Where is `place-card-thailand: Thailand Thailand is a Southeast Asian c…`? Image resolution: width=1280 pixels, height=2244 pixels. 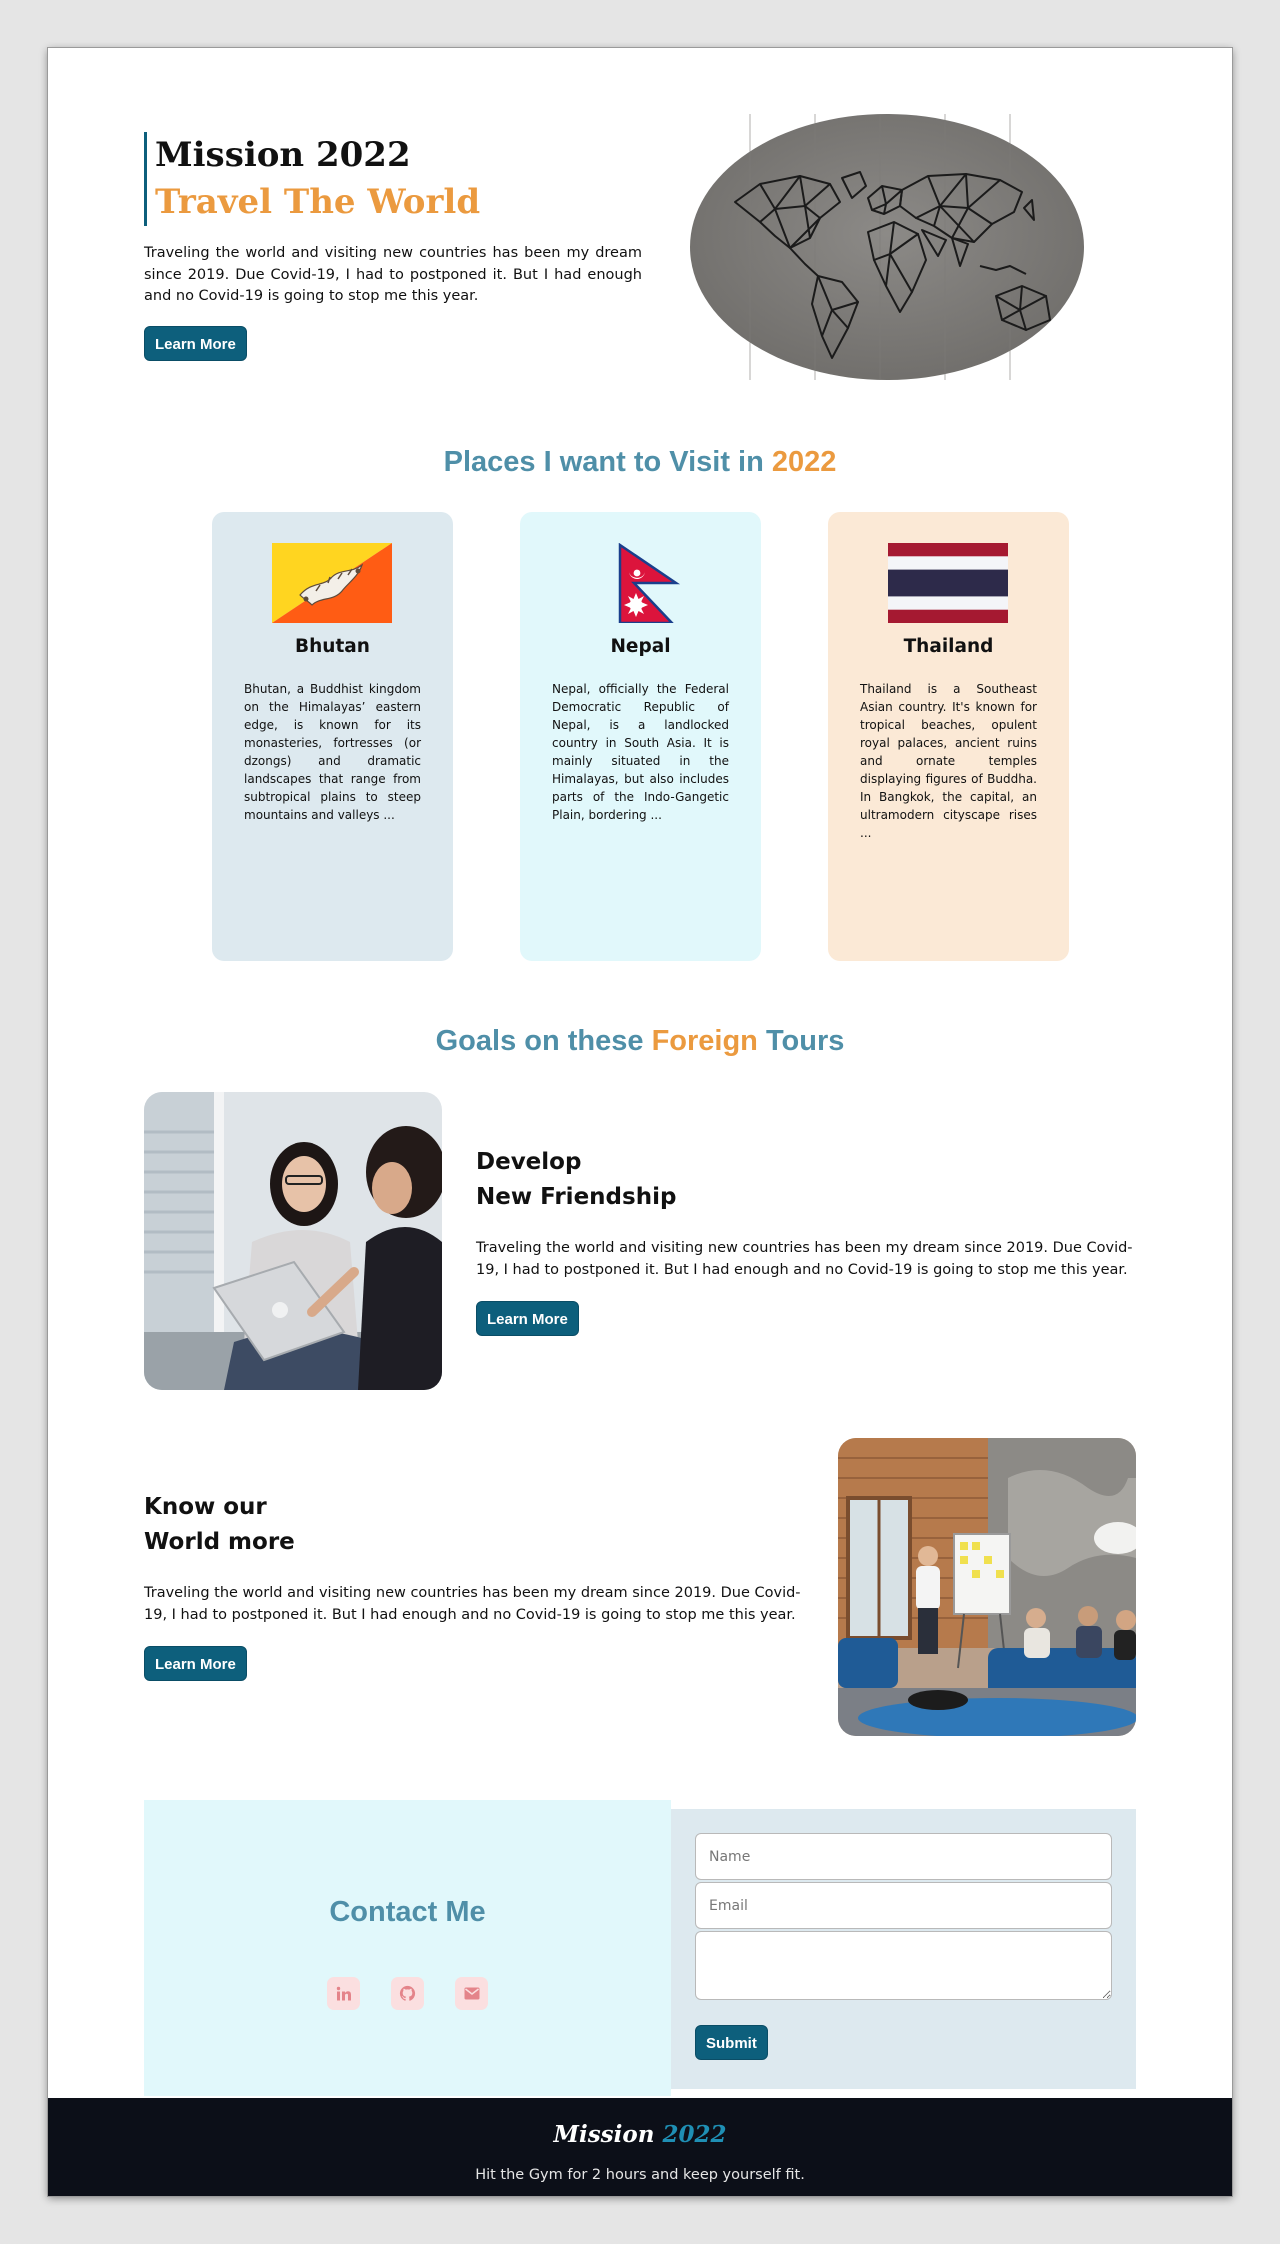 place-card-thailand: Thailand Thailand is a Southeast Asian c… is located at coordinates (948, 736).